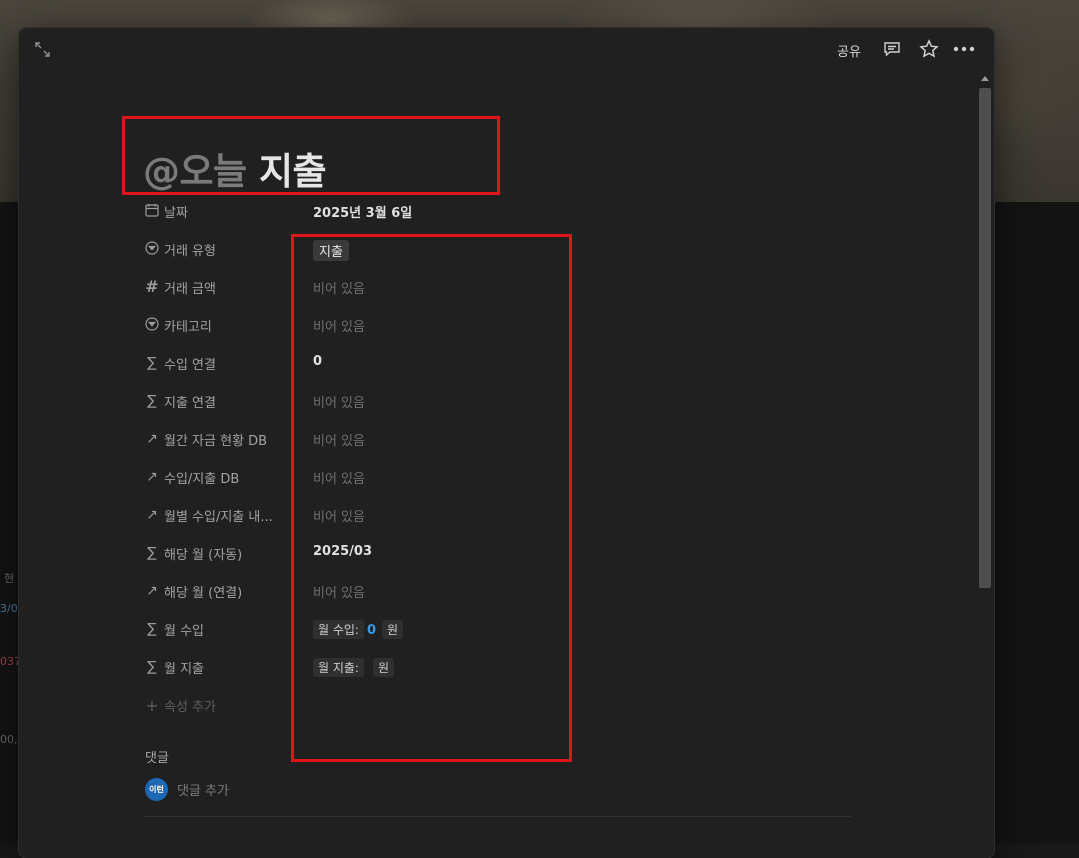  I want to click on background-text-fragment: 037, so click(10, 661).